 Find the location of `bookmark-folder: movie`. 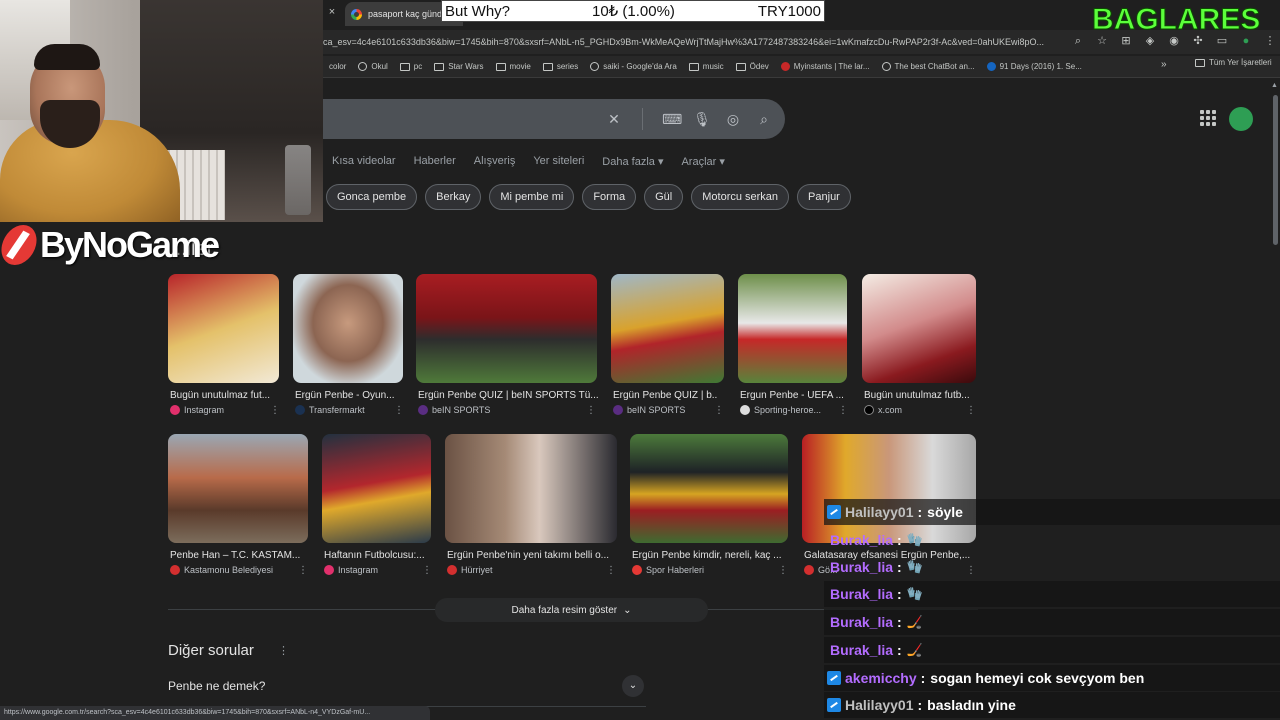

bookmark-folder: movie is located at coordinates (513, 67).